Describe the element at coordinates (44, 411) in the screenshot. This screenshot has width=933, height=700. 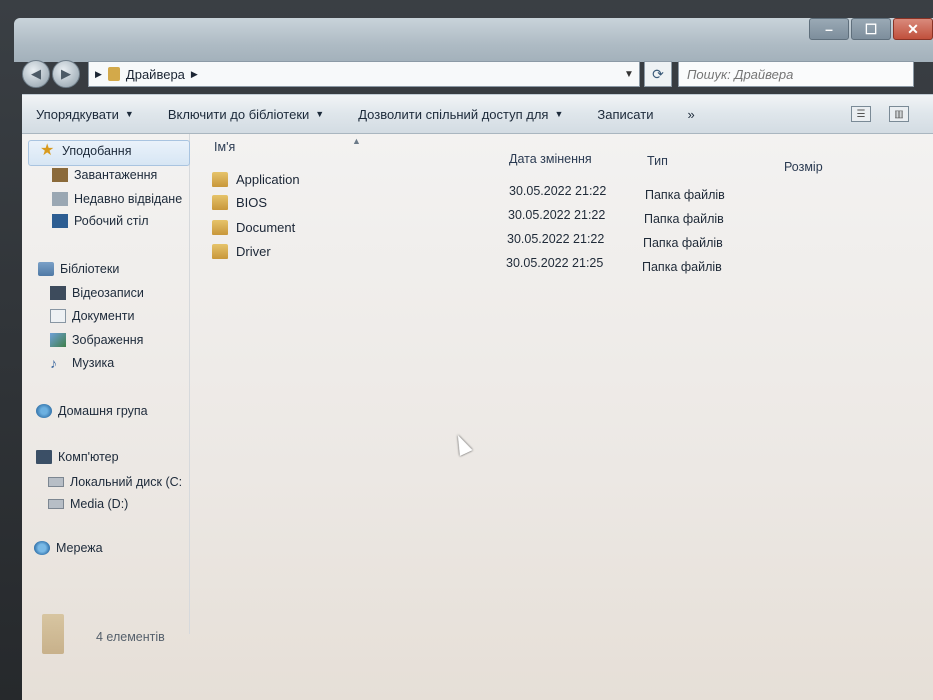
I see `homegroup-icon` at that location.